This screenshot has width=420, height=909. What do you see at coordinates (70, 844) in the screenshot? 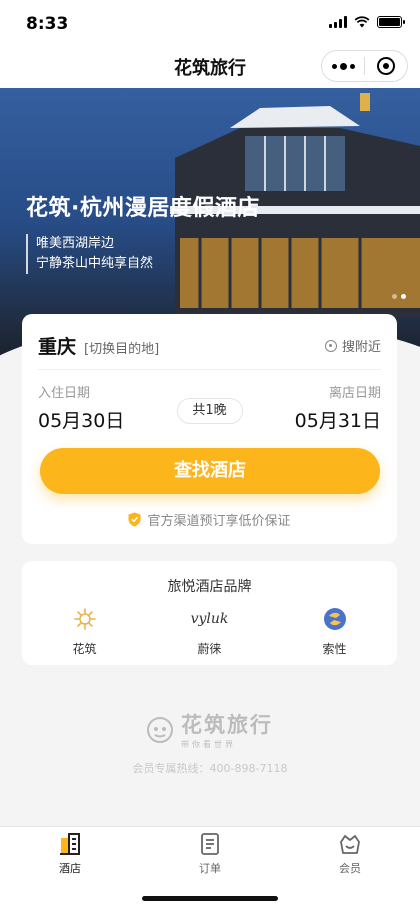
I see `hotel-icon` at bounding box center [70, 844].